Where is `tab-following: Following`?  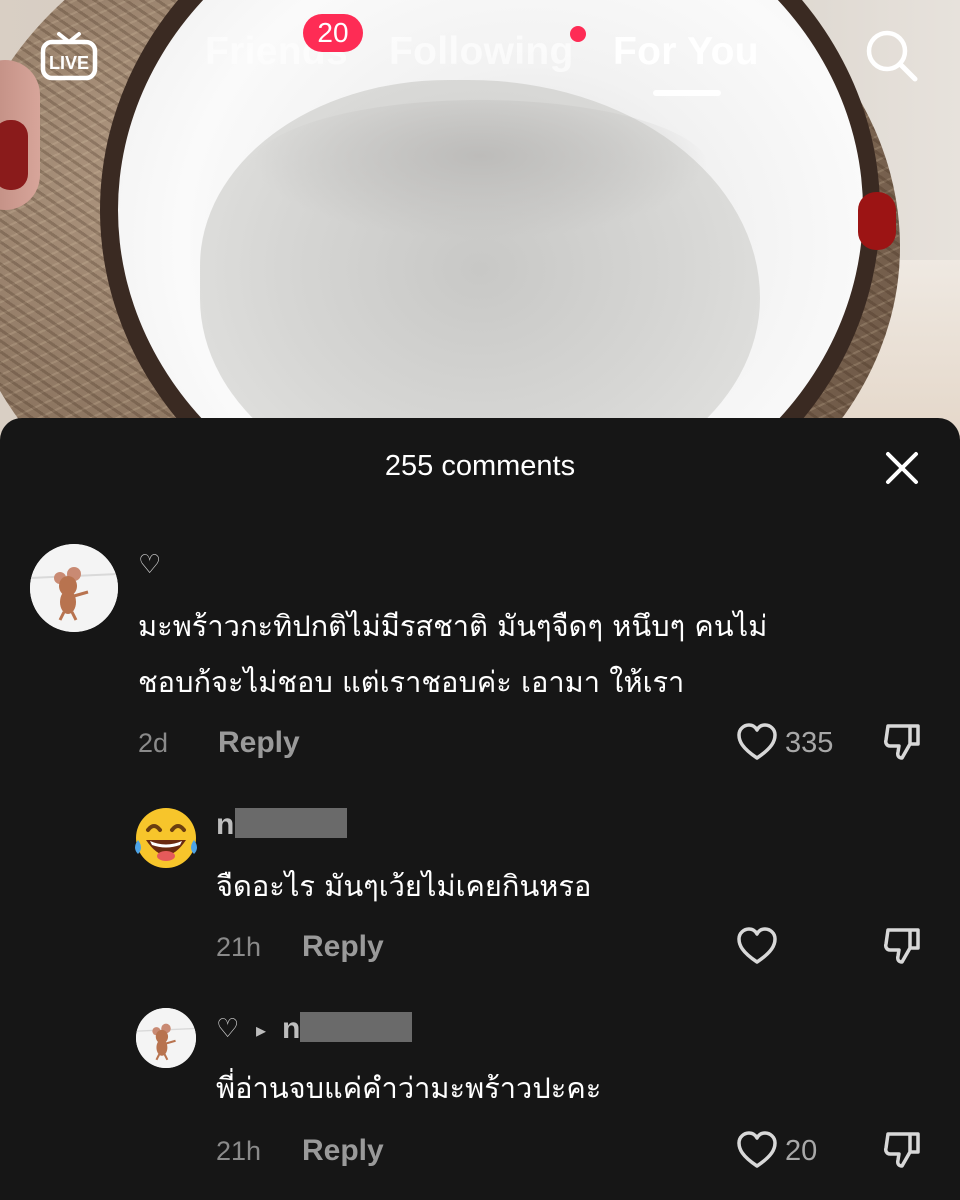 tab-following: Following is located at coordinates (481, 52).